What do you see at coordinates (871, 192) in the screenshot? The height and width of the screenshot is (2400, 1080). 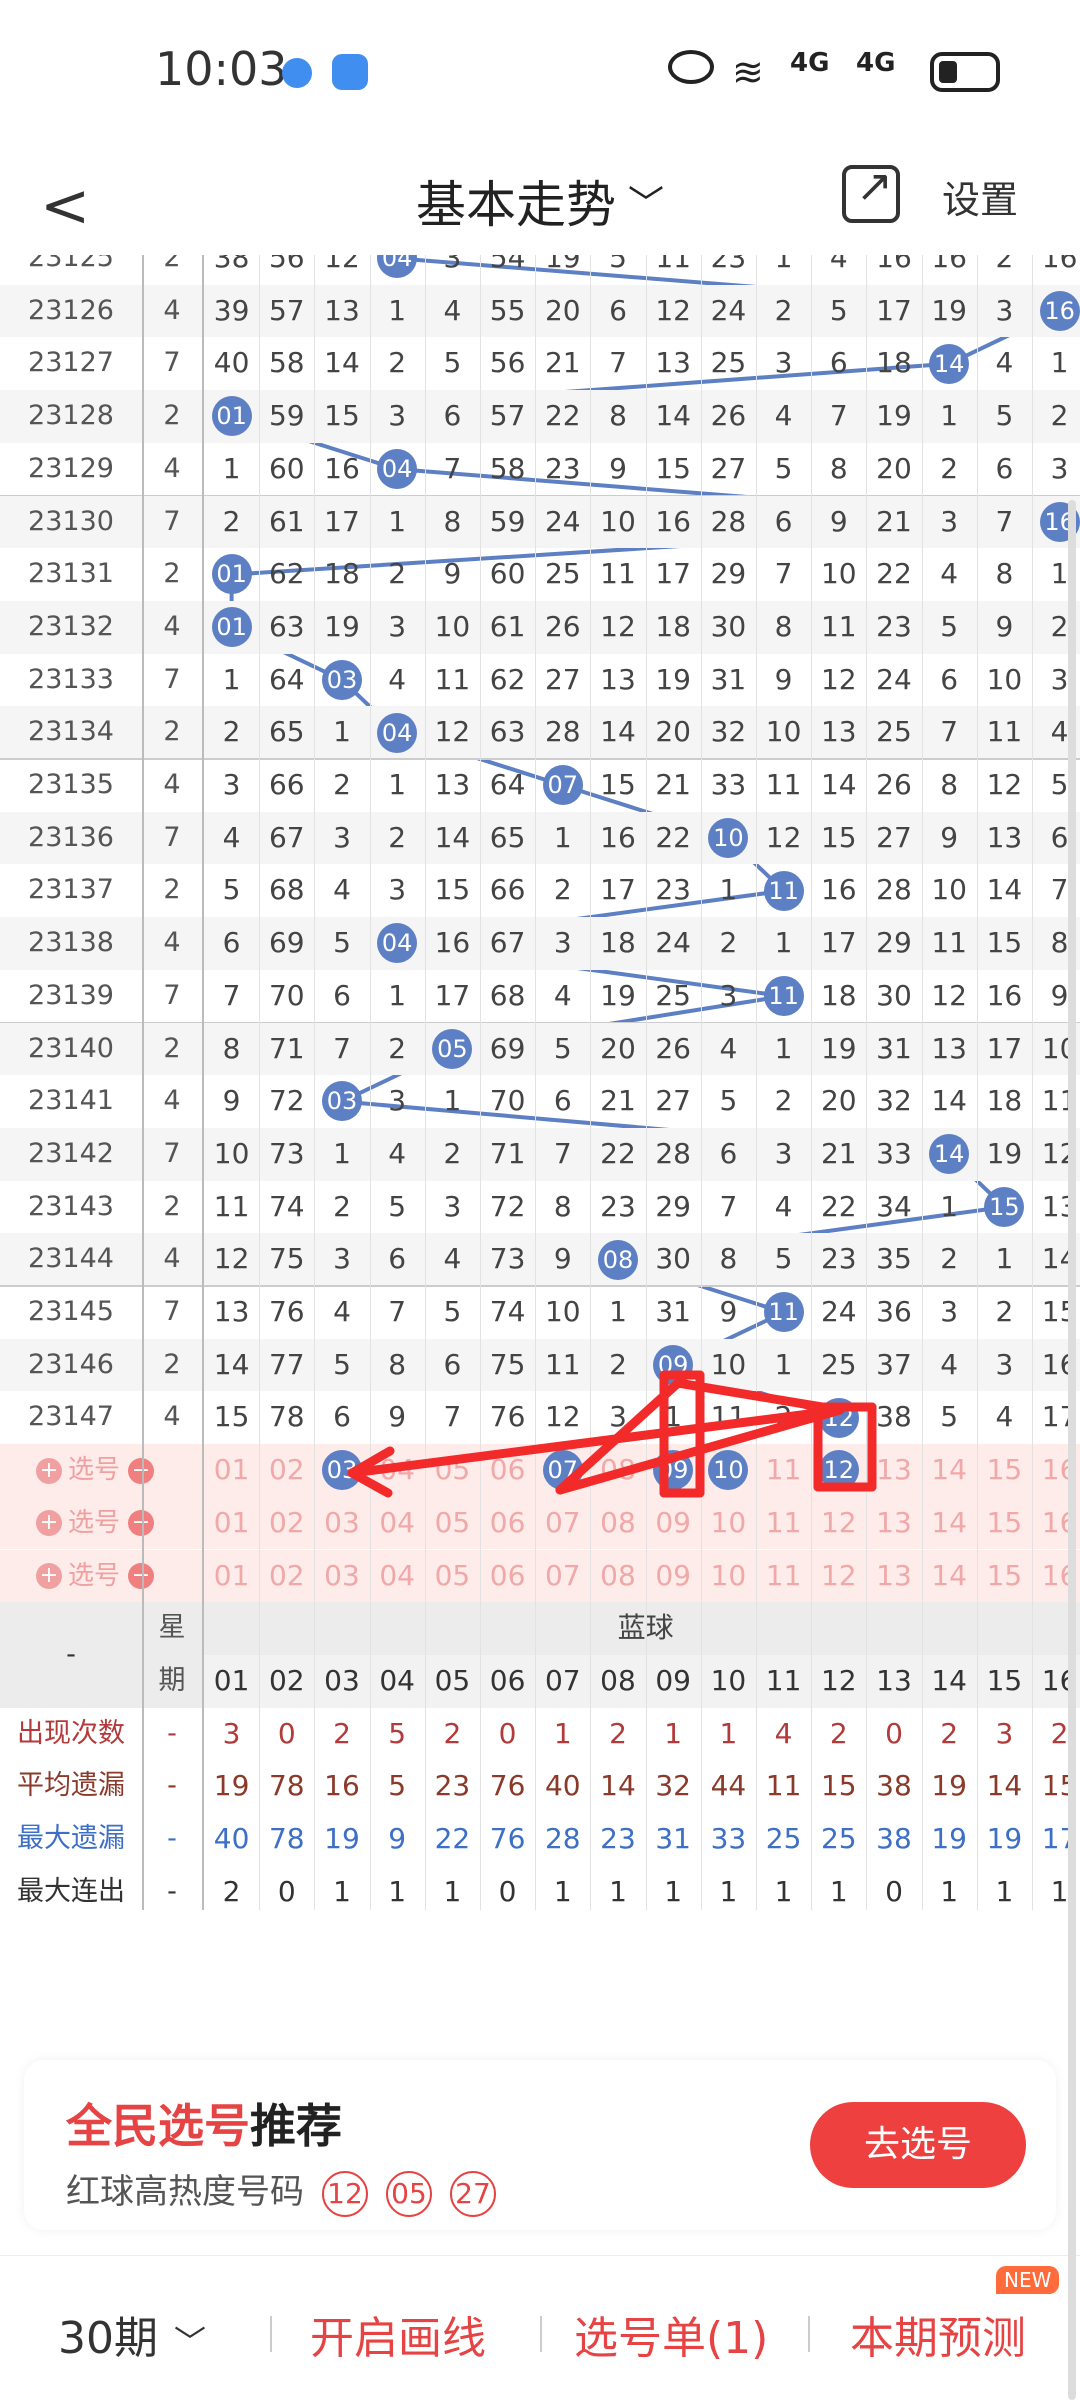 I see `share-icon` at bounding box center [871, 192].